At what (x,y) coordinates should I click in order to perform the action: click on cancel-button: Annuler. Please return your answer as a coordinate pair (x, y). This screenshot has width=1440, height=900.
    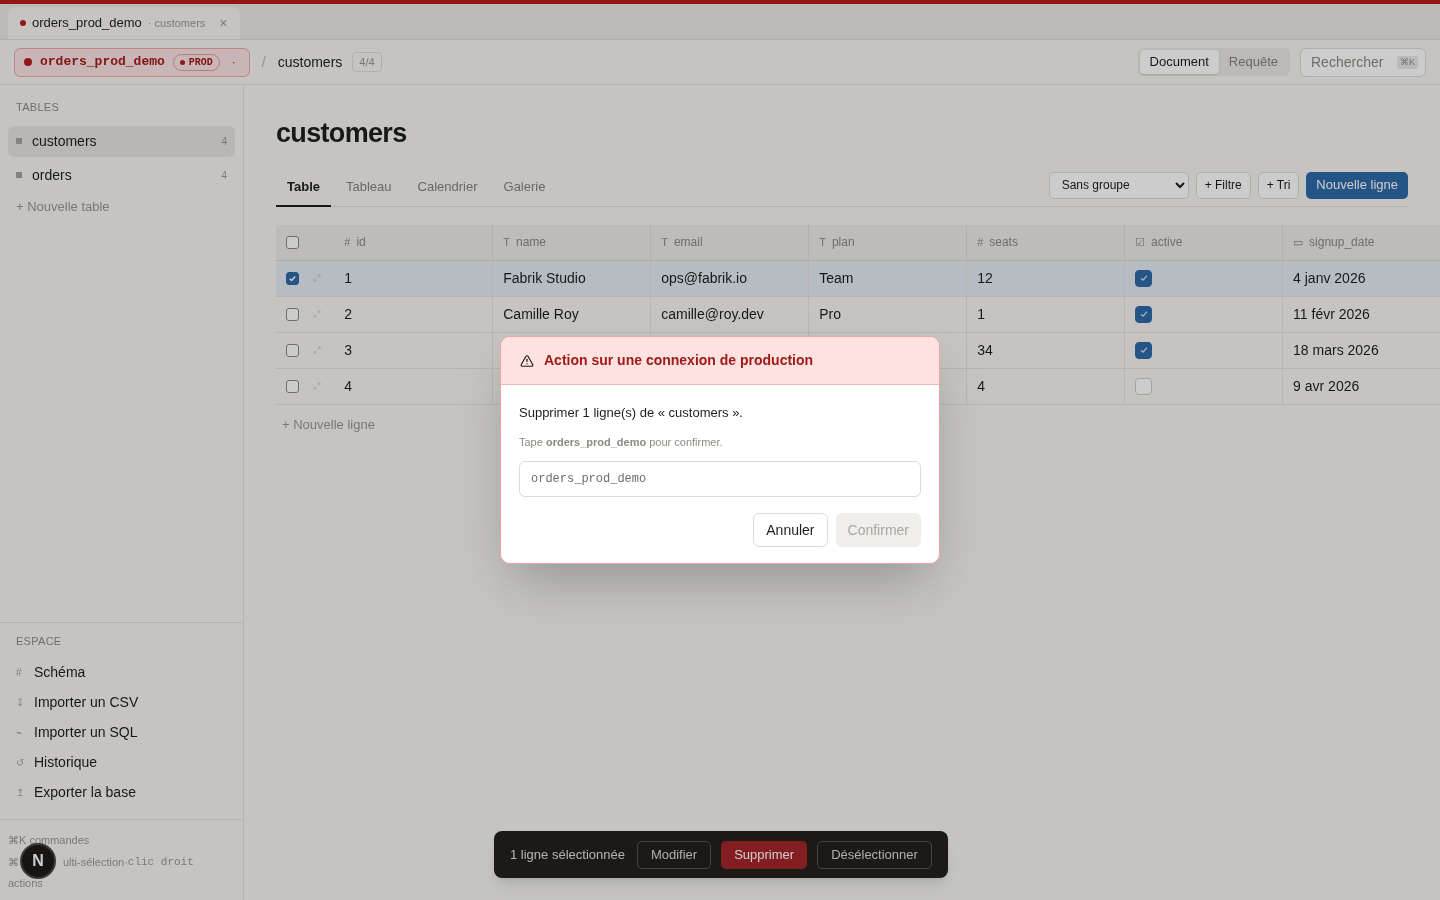
    Looking at the image, I should click on (790, 530).